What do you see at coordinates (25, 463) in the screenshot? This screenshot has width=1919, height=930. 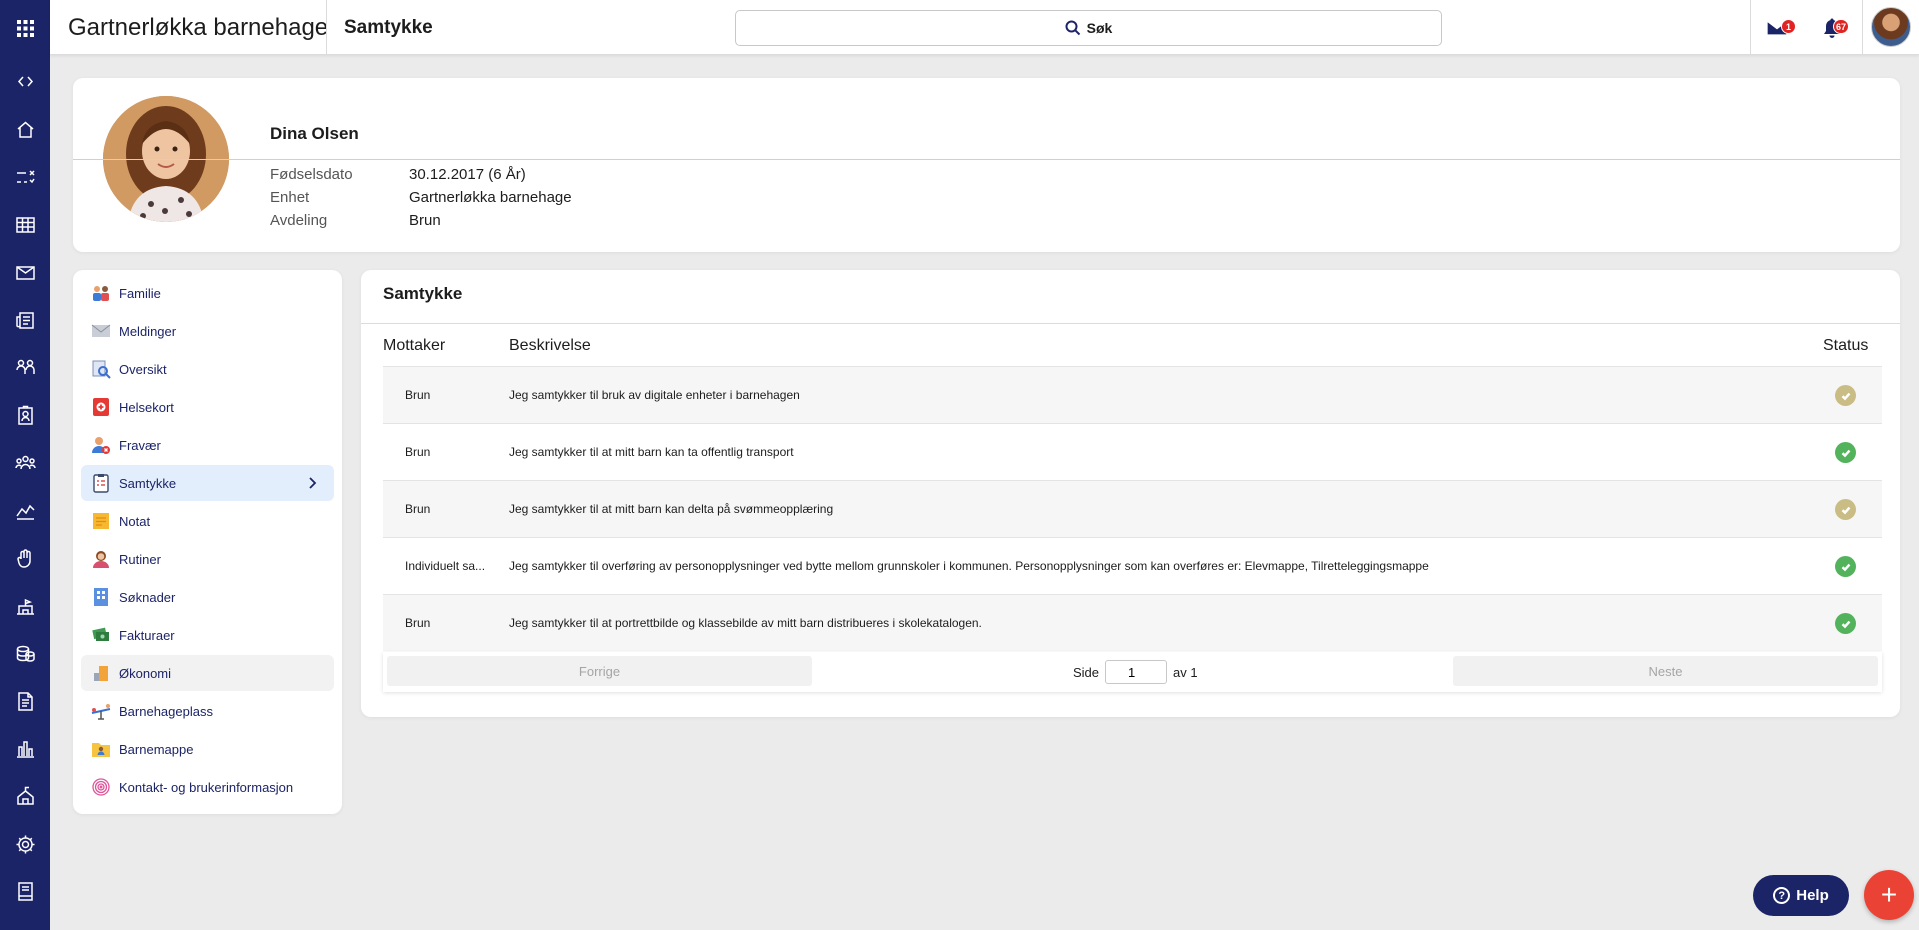 I see `people-icon` at bounding box center [25, 463].